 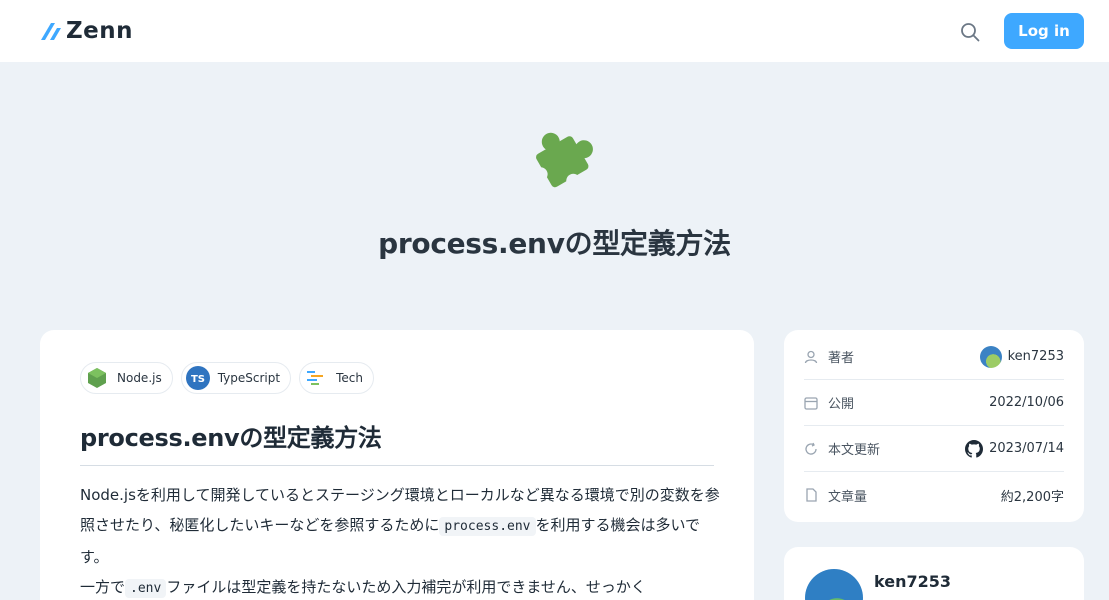 What do you see at coordinates (811, 356) in the screenshot?
I see `person-icon` at bounding box center [811, 356].